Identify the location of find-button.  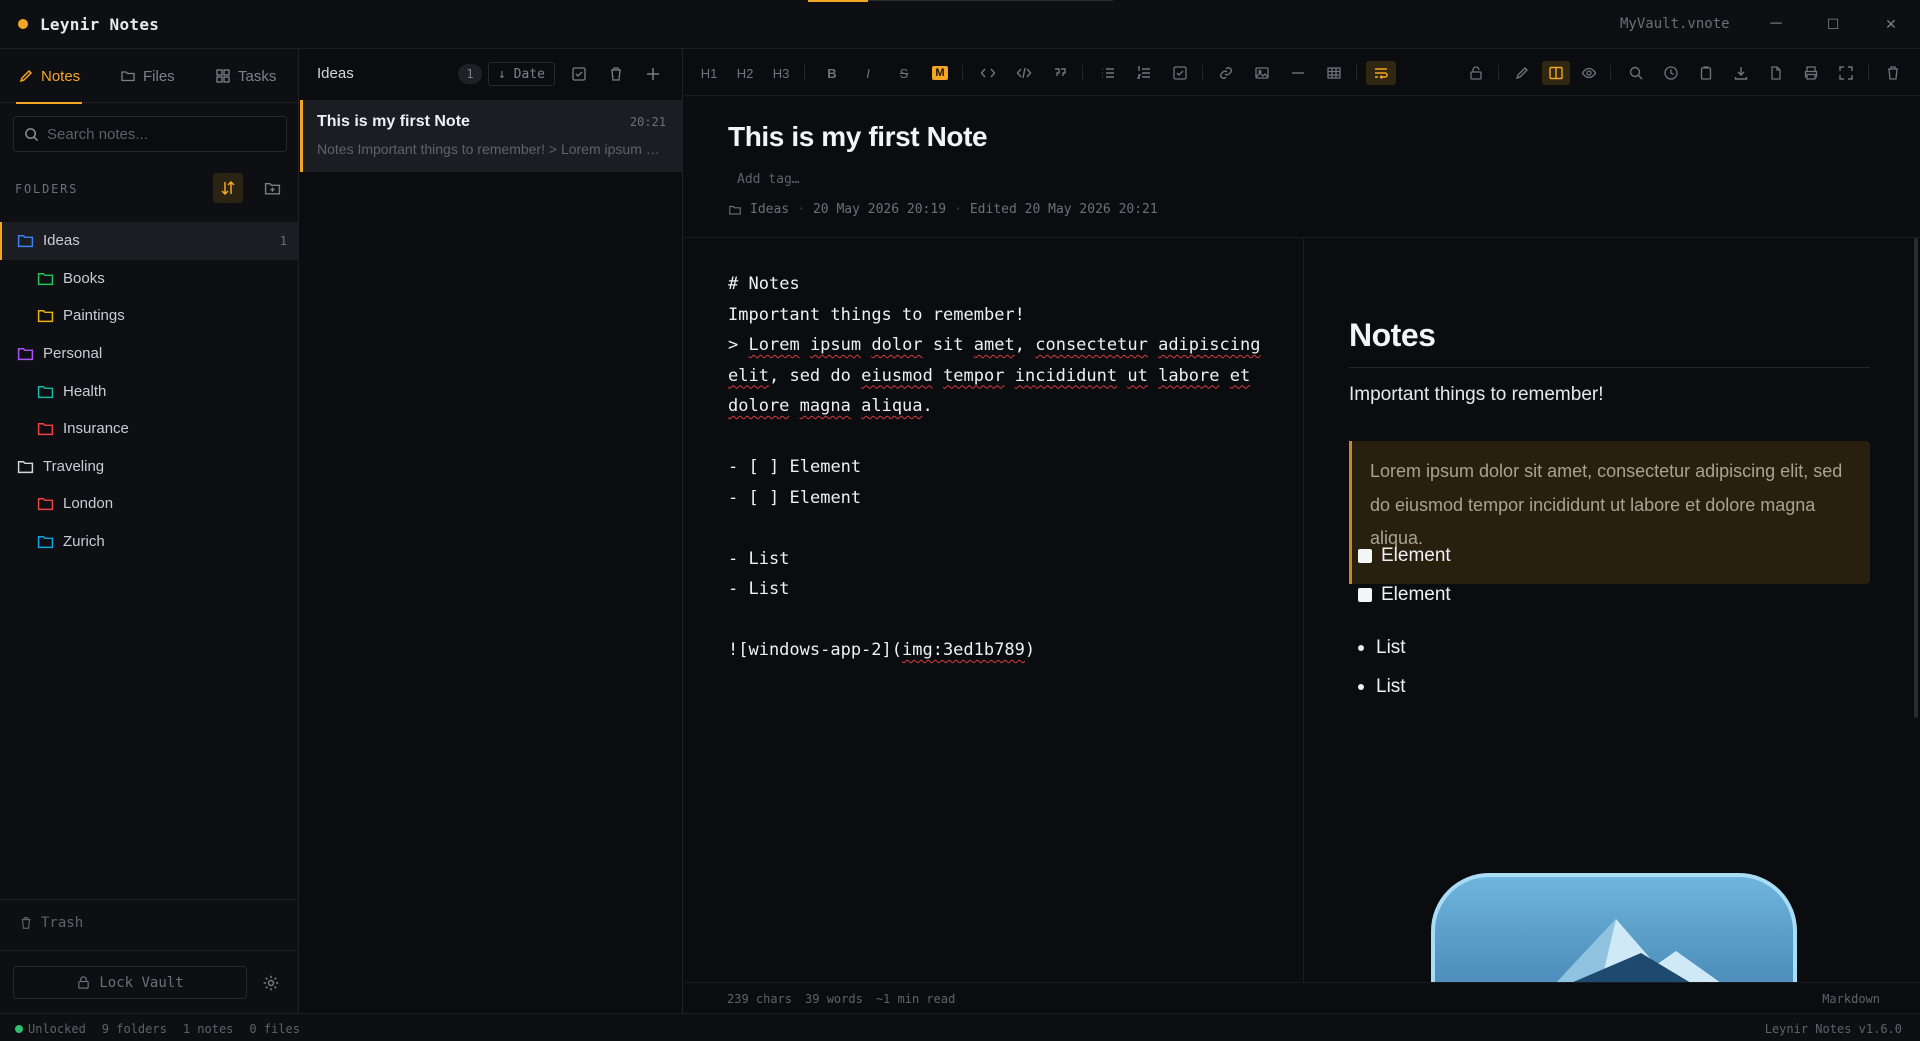
(1636, 73).